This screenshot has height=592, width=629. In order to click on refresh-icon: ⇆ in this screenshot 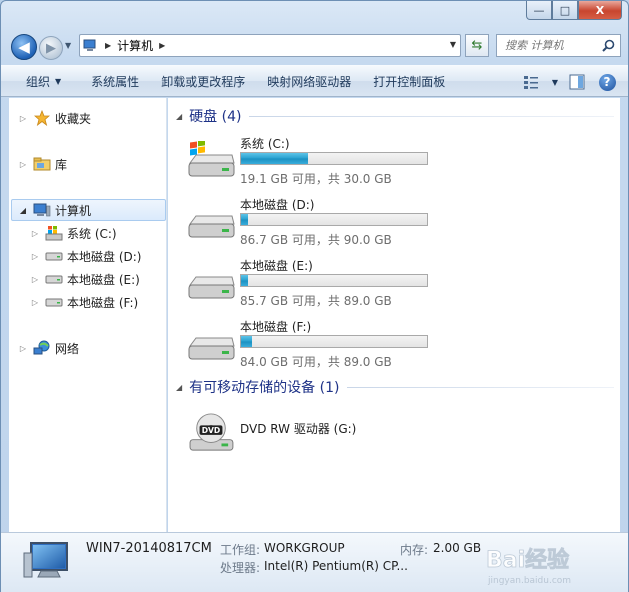, I will do `click(477, 45)`.